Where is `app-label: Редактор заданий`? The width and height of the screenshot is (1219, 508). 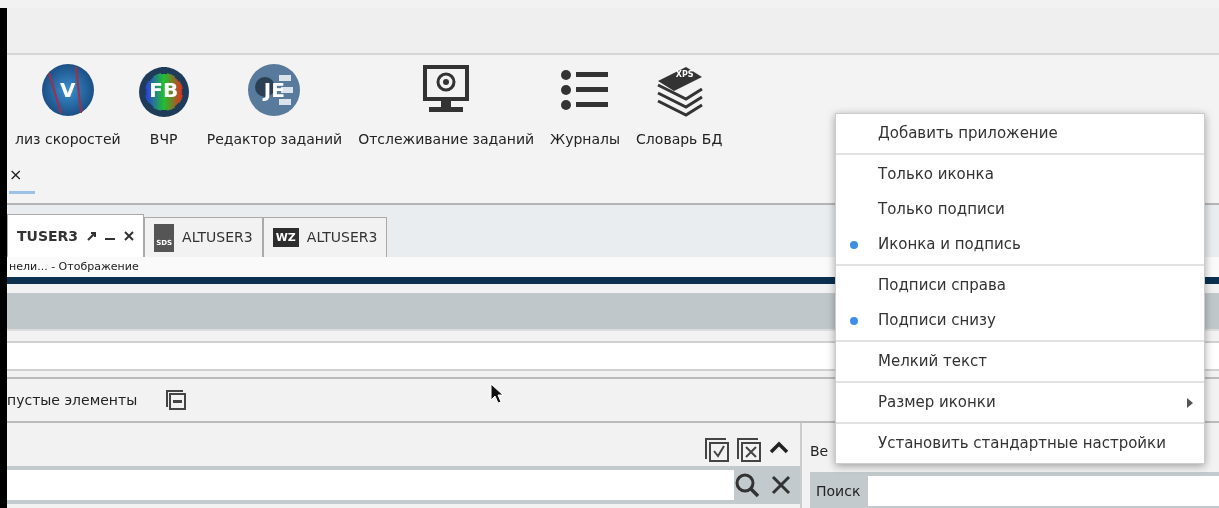
app-label: Редактор заданий is located at coordinates (274, 139).